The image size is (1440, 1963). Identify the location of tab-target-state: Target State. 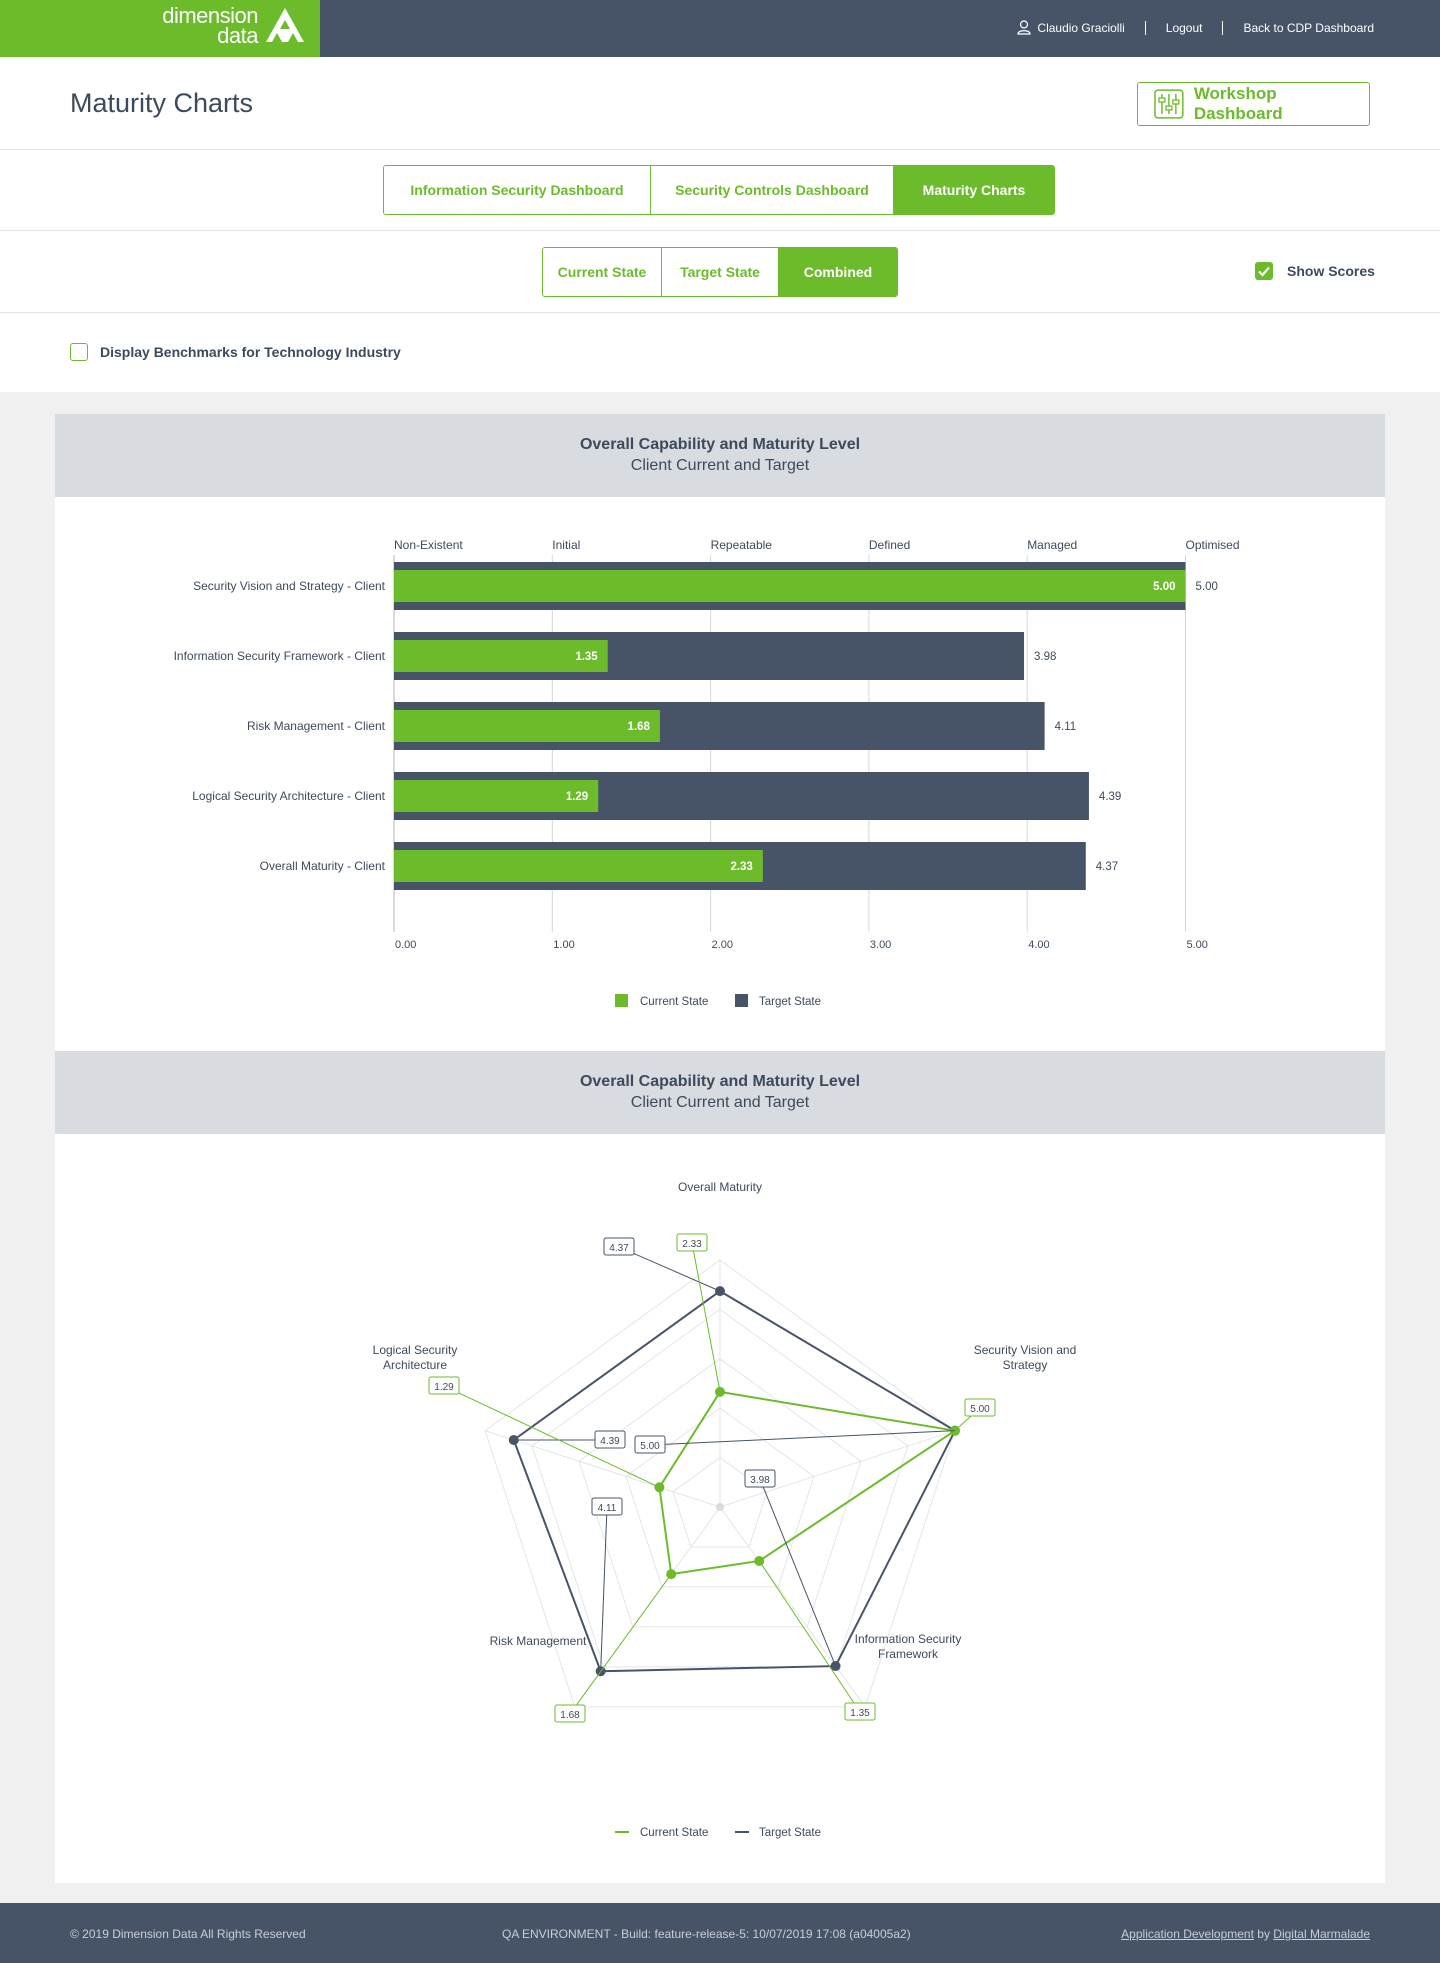
(719, 272).